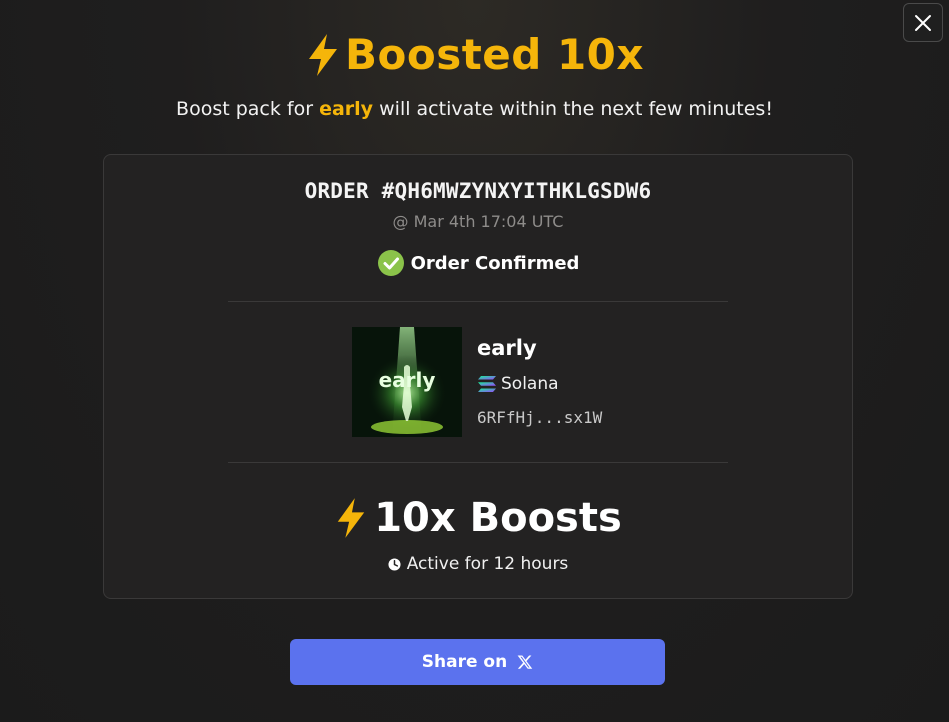 This screenshot has width=949, height=722. I want to click on order-id: ORDER #QH6MWZYNXYITHKLGSDW6, so click(478, 191).